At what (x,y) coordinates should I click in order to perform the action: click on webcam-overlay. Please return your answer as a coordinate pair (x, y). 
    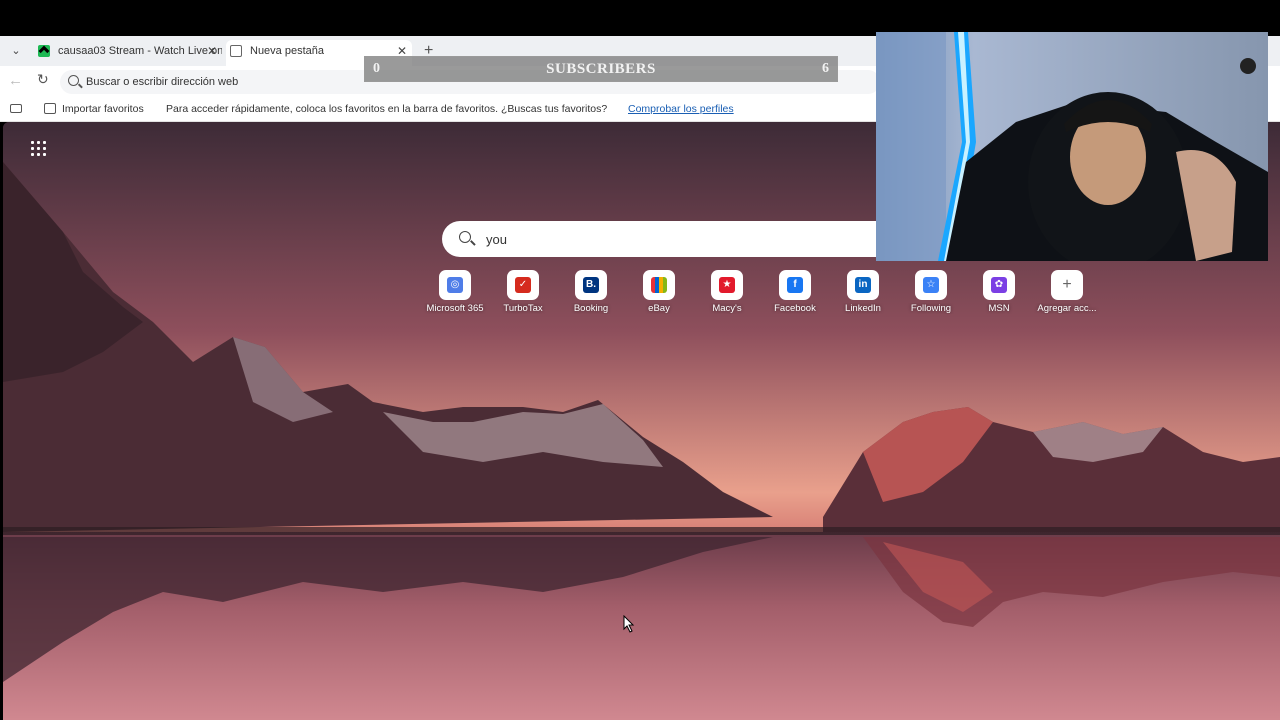
    Looking at the image, I should click on (1072, 146).